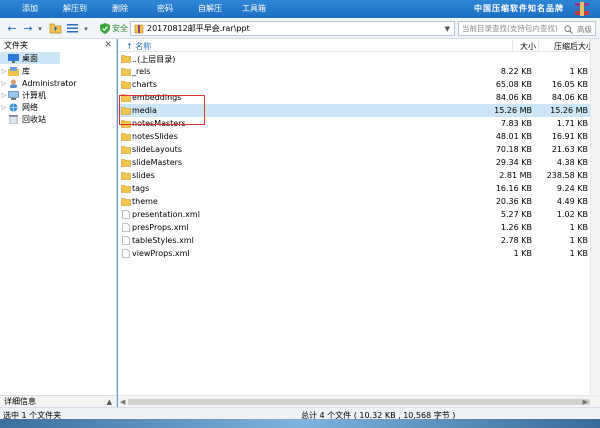  Describe the element at coordinates (513, 162) in the screenshot. I see `row-size: 29.34 KB` at that location.